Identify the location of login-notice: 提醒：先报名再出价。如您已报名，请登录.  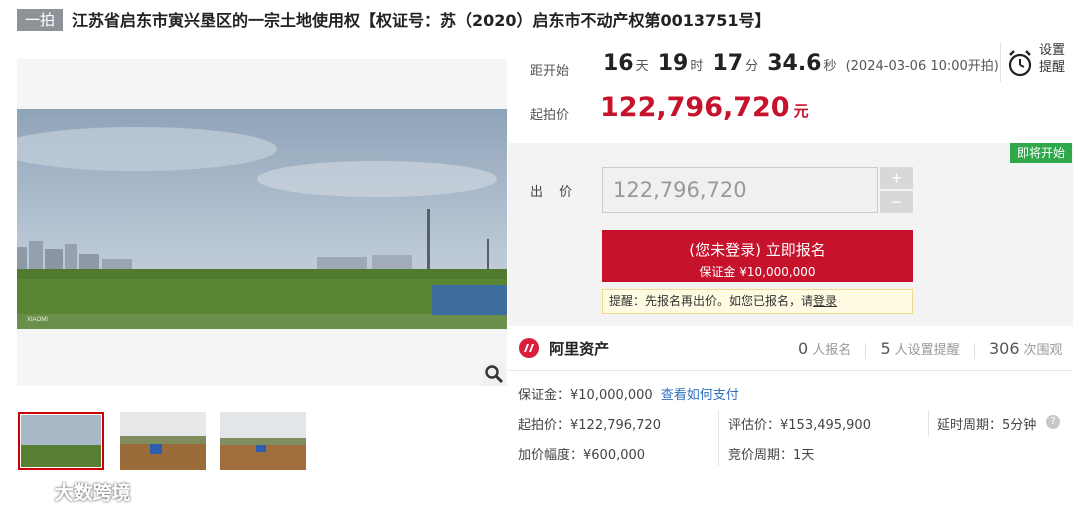
(757, 301).